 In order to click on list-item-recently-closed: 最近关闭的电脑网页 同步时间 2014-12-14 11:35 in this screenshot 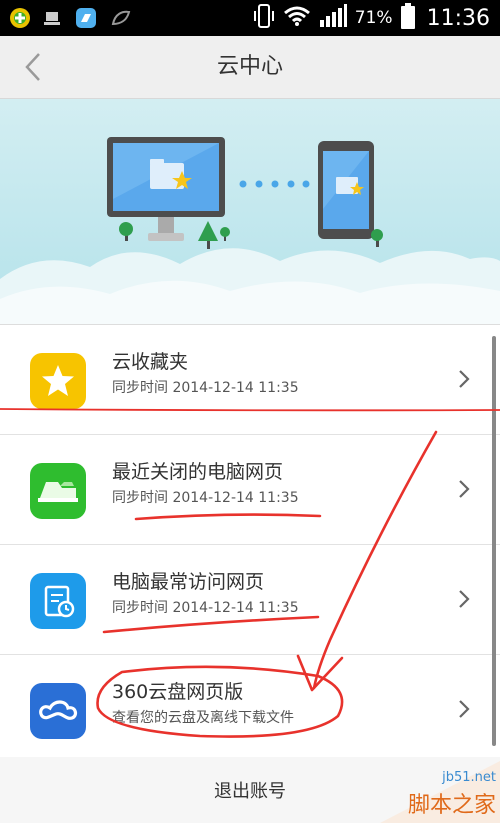, I will do `click(250, 490)`.